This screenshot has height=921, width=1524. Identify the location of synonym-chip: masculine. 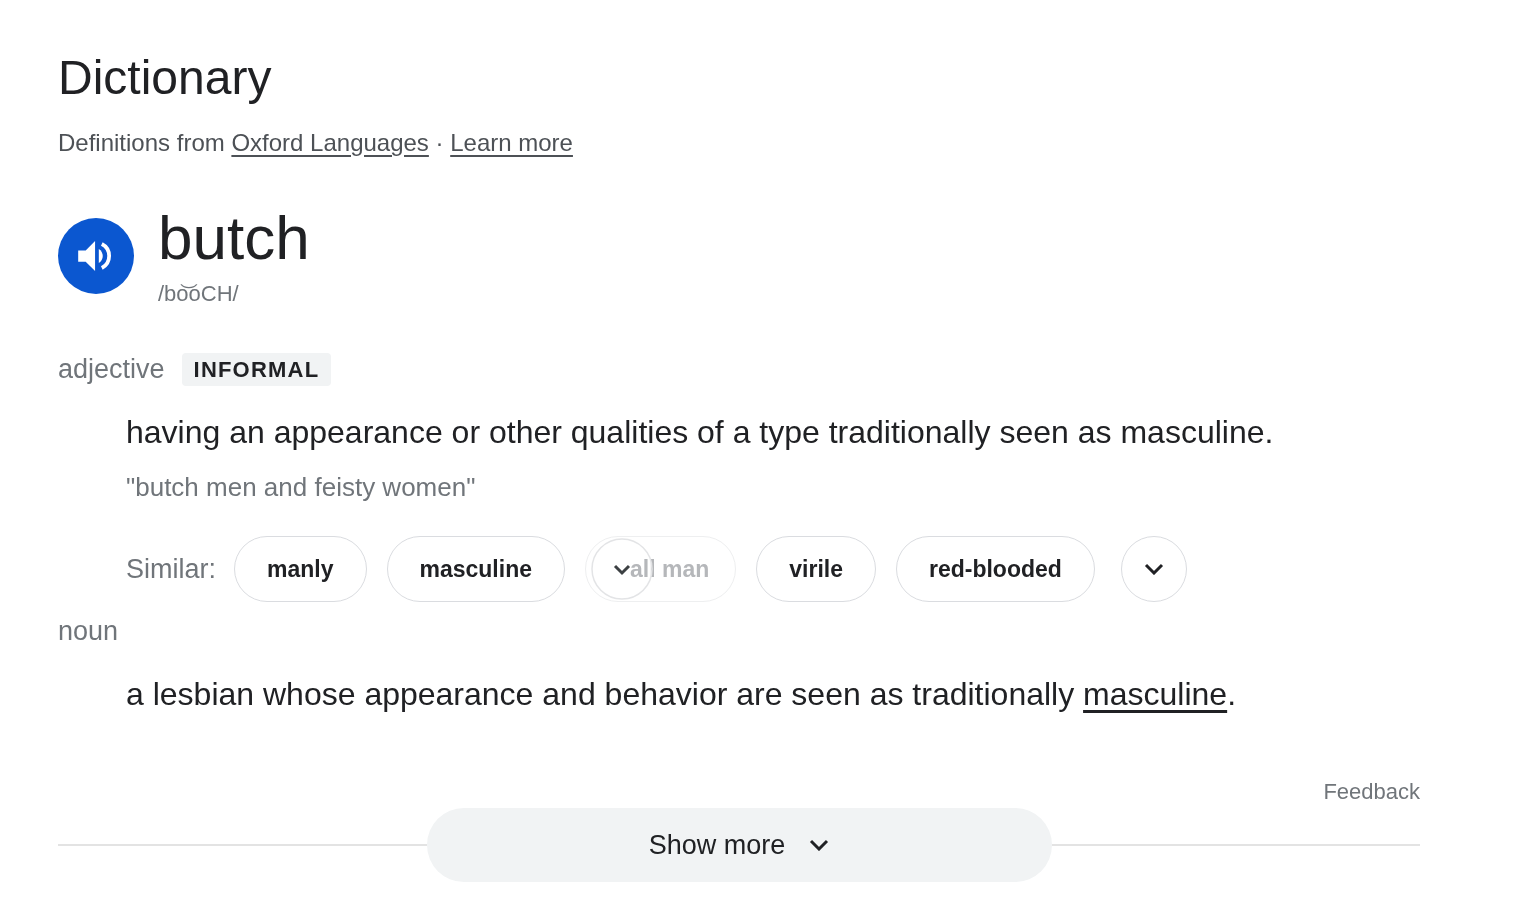
(475, 569).